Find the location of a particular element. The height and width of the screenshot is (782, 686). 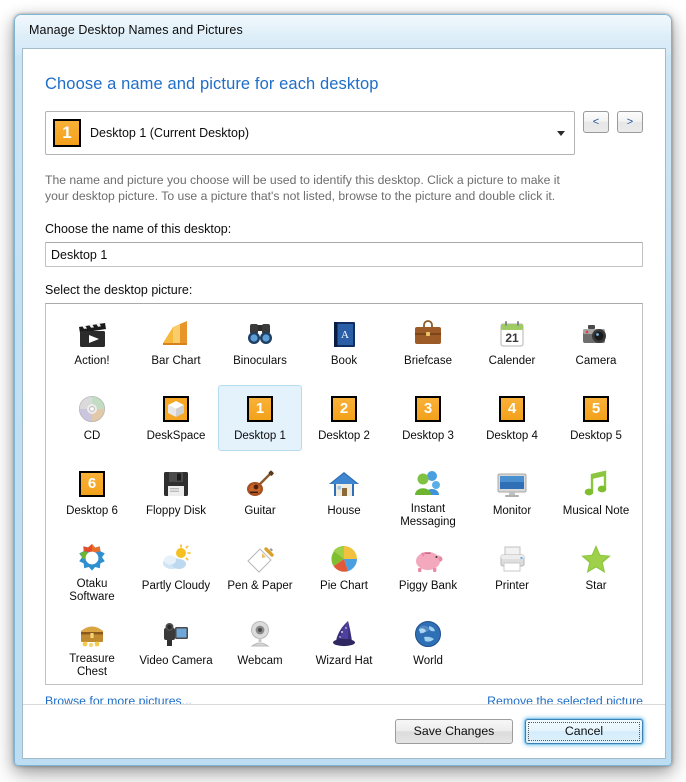

picture-cell: World is located at coordinates (428, 643).